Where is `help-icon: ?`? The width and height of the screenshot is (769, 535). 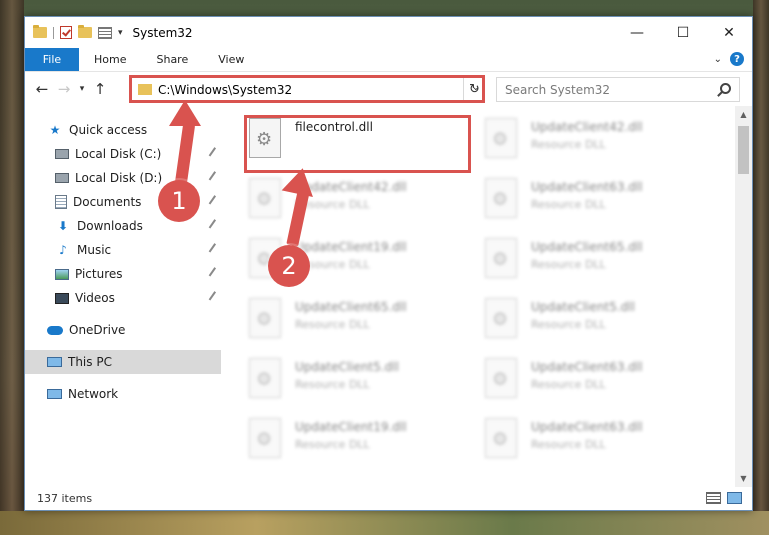 help-icon: ? is located at coordinates (737, 59).